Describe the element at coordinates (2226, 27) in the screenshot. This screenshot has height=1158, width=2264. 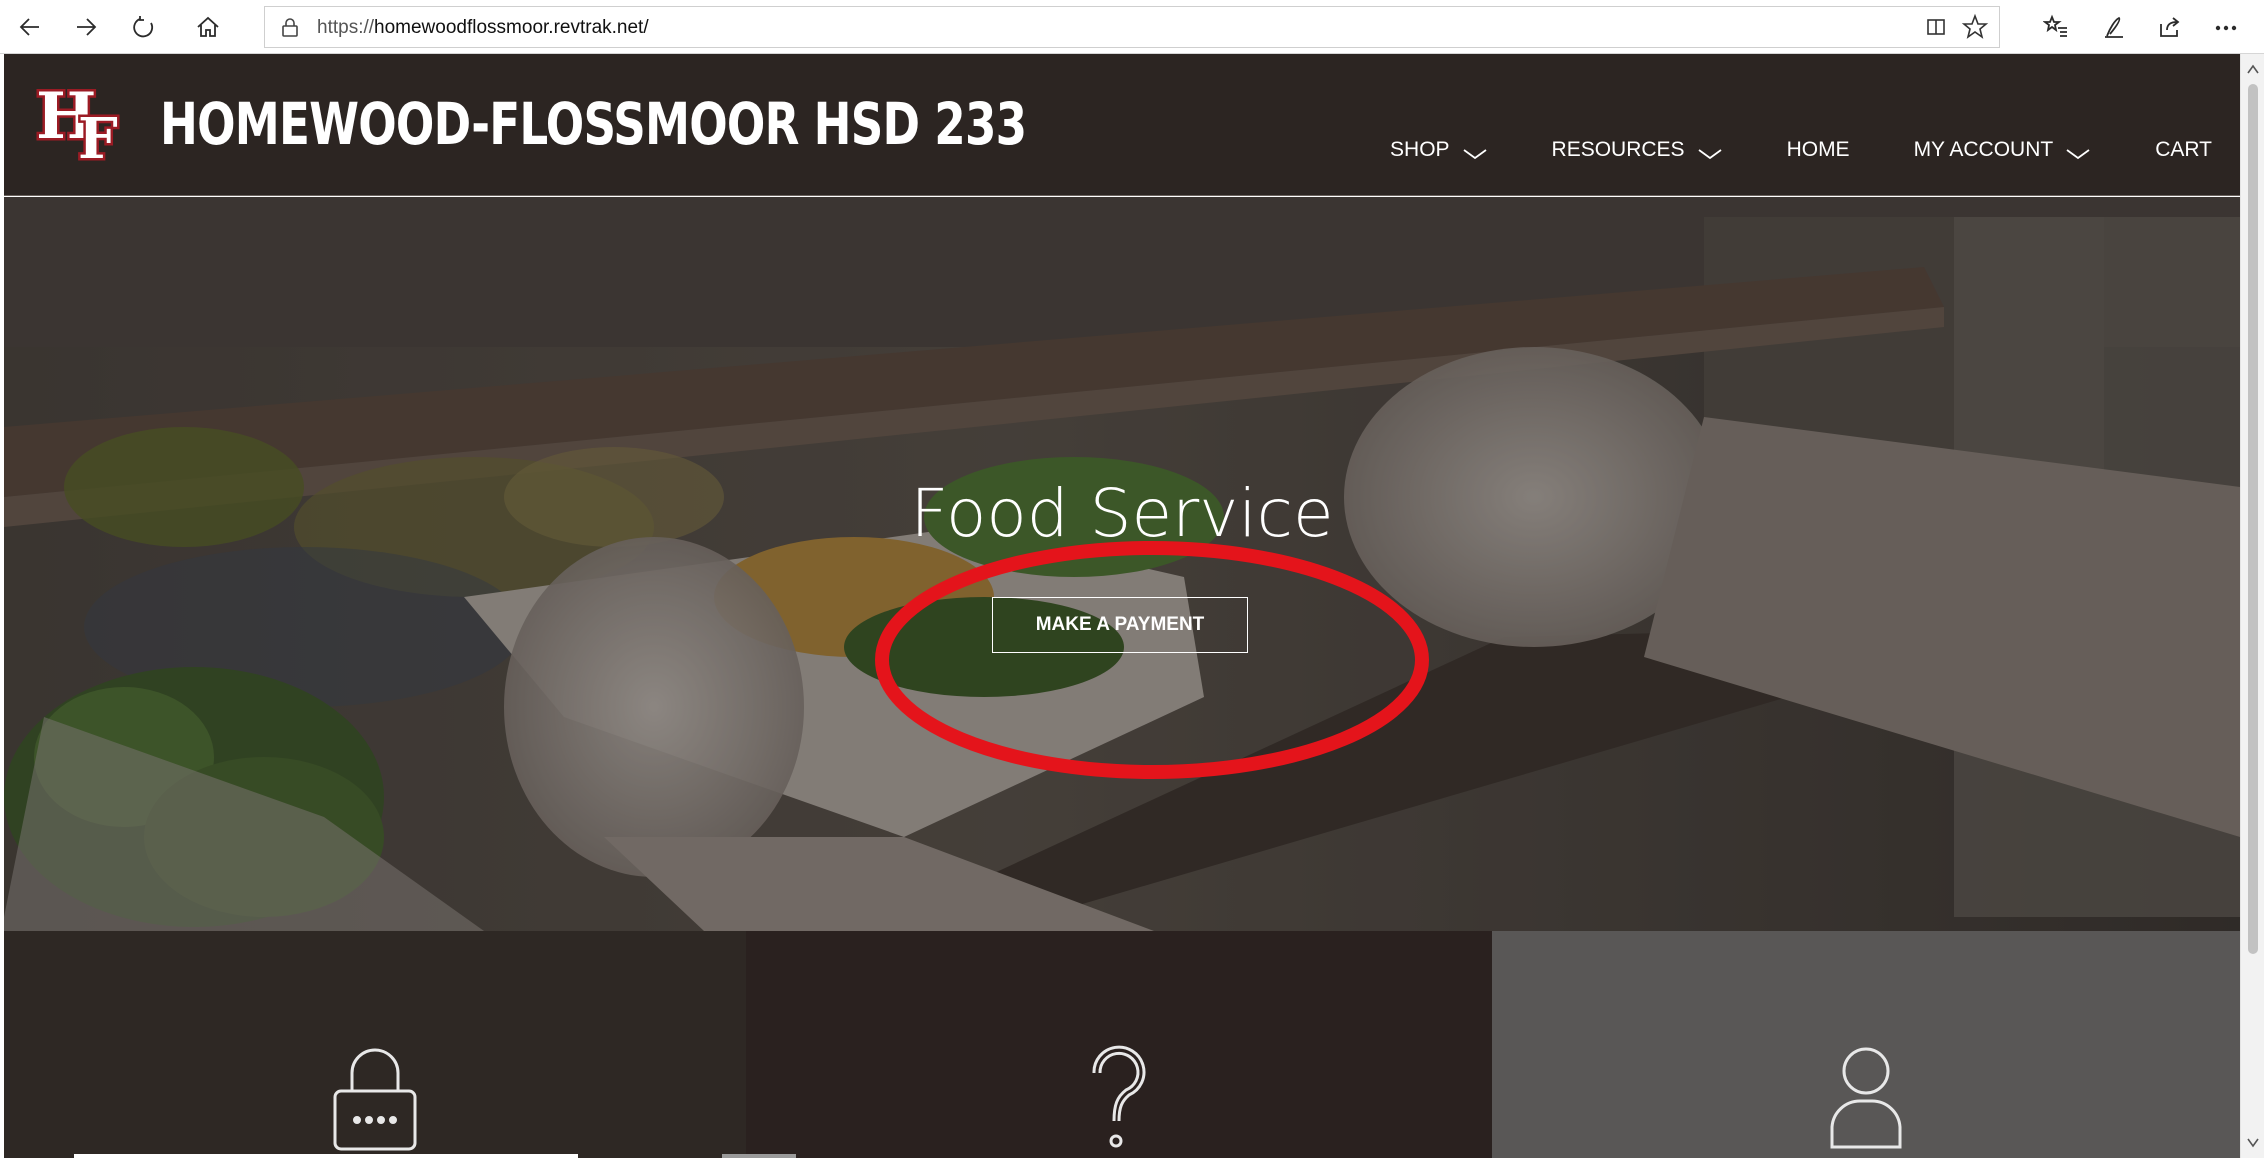
I see `more-dots-icon` at that location.